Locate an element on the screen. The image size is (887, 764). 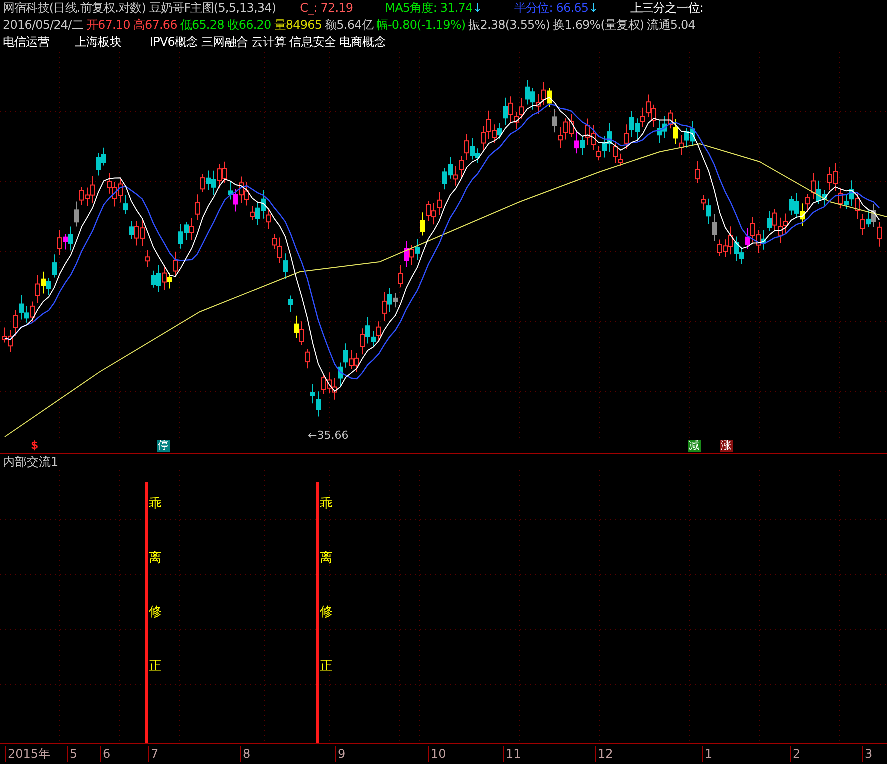
quote-value: 2016/05/24/二 is located at coordinates (43, 25).